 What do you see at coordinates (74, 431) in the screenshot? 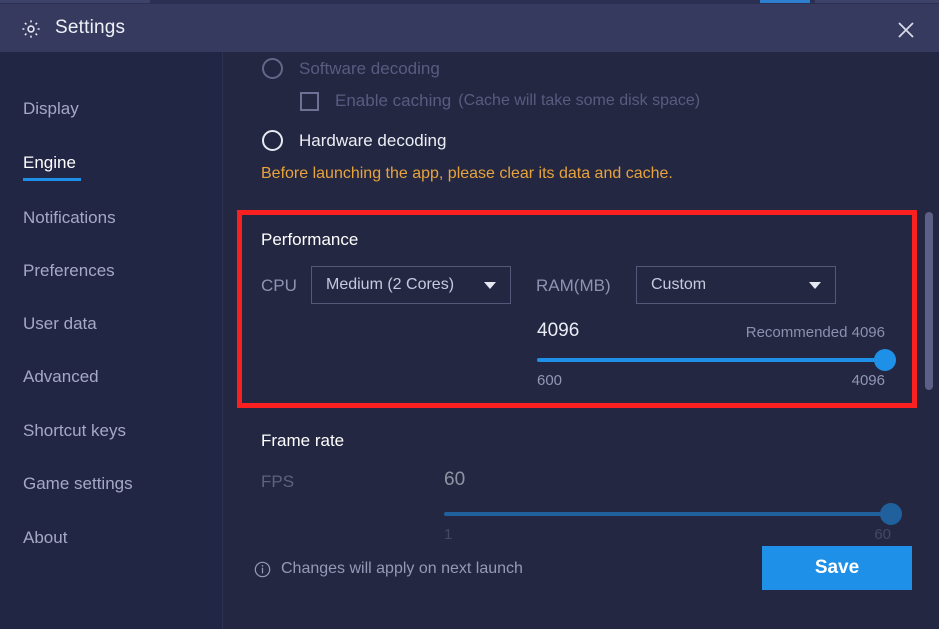
I see `sidebar-item-shortcut-keys: Shortcut keys` at bounding box center [74, 431].